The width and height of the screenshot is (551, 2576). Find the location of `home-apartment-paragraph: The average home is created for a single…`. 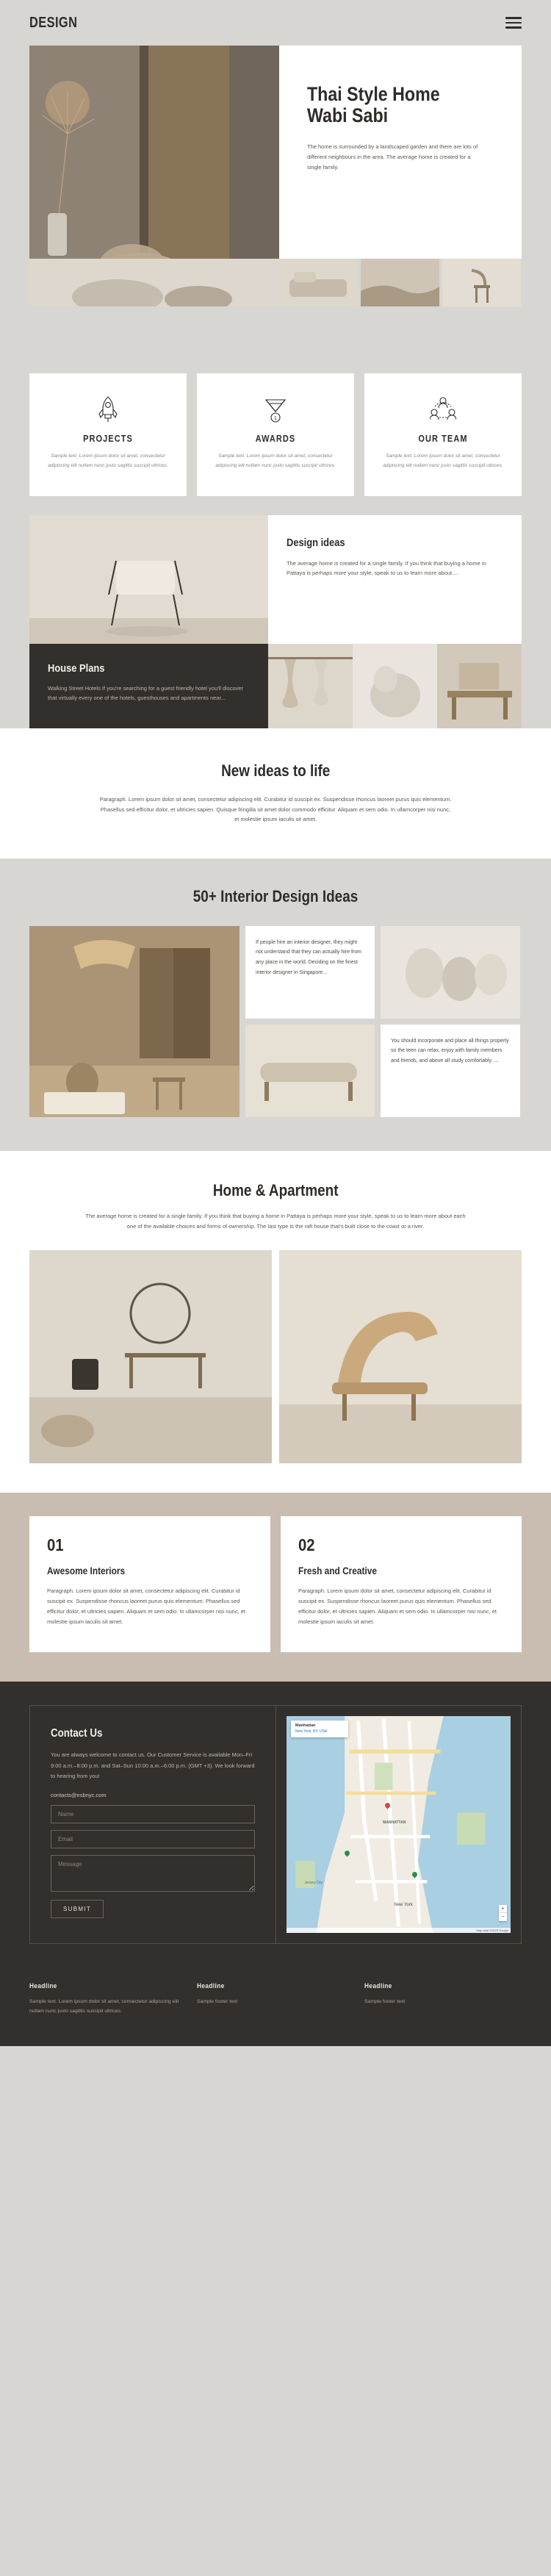

home-apartment-paragraph: The average home is created for a single… is located at coordinates (275, 1221).